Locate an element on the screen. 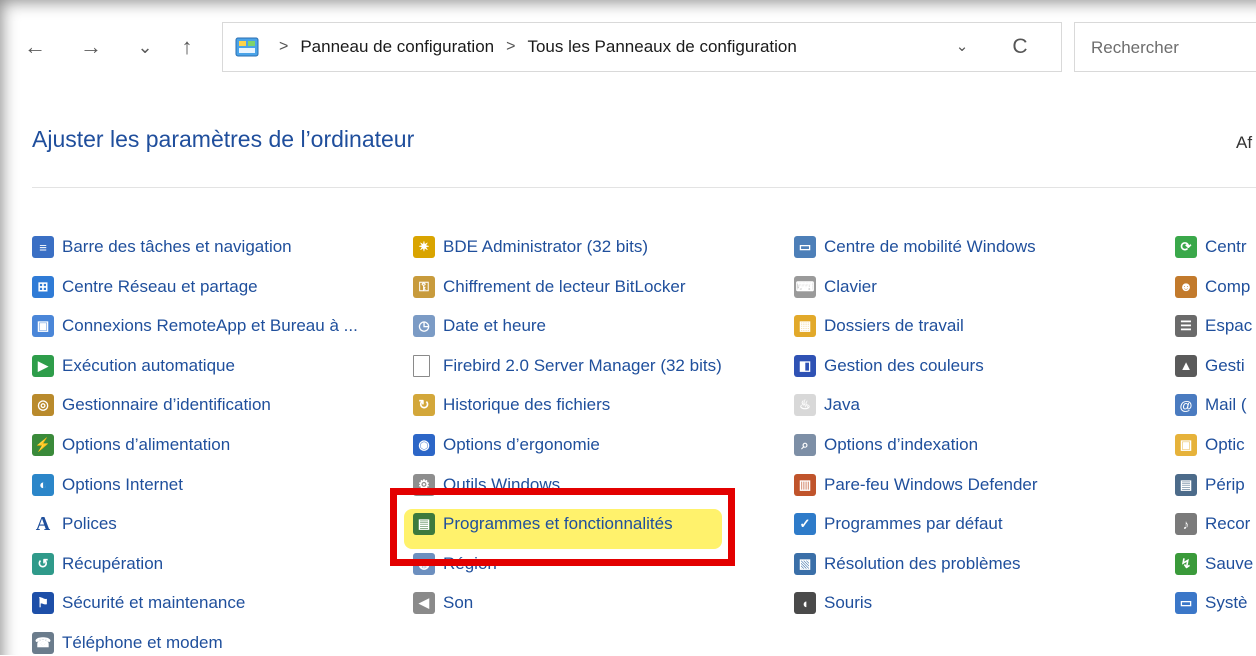  system-icon: ▭ is located at coordinates (1186, 603).